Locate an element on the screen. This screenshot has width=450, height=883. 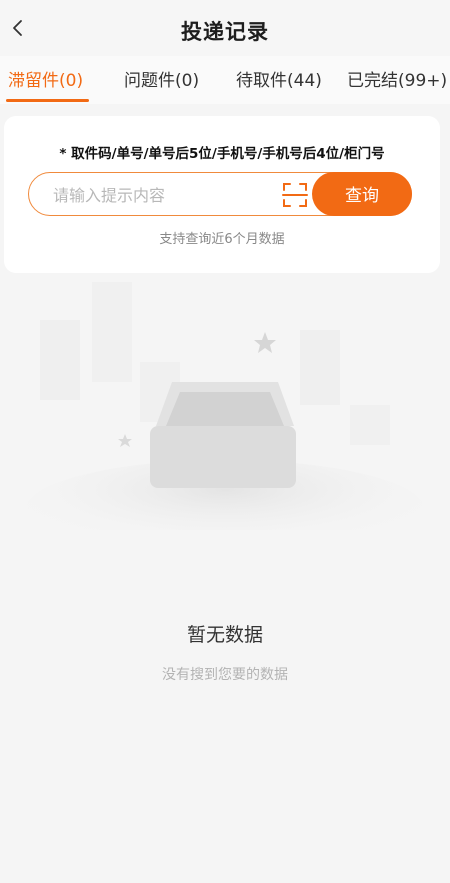
search-button: 查询 is located at coordinates (362, 193).